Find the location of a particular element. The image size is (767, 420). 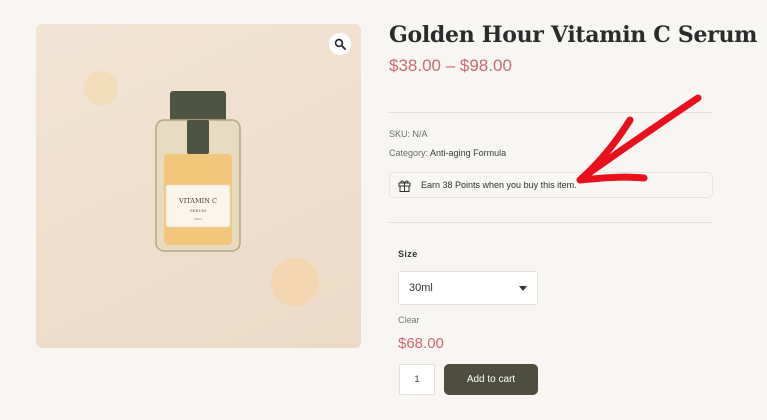

sku-value: N/A is located at coordinates (420, 134).